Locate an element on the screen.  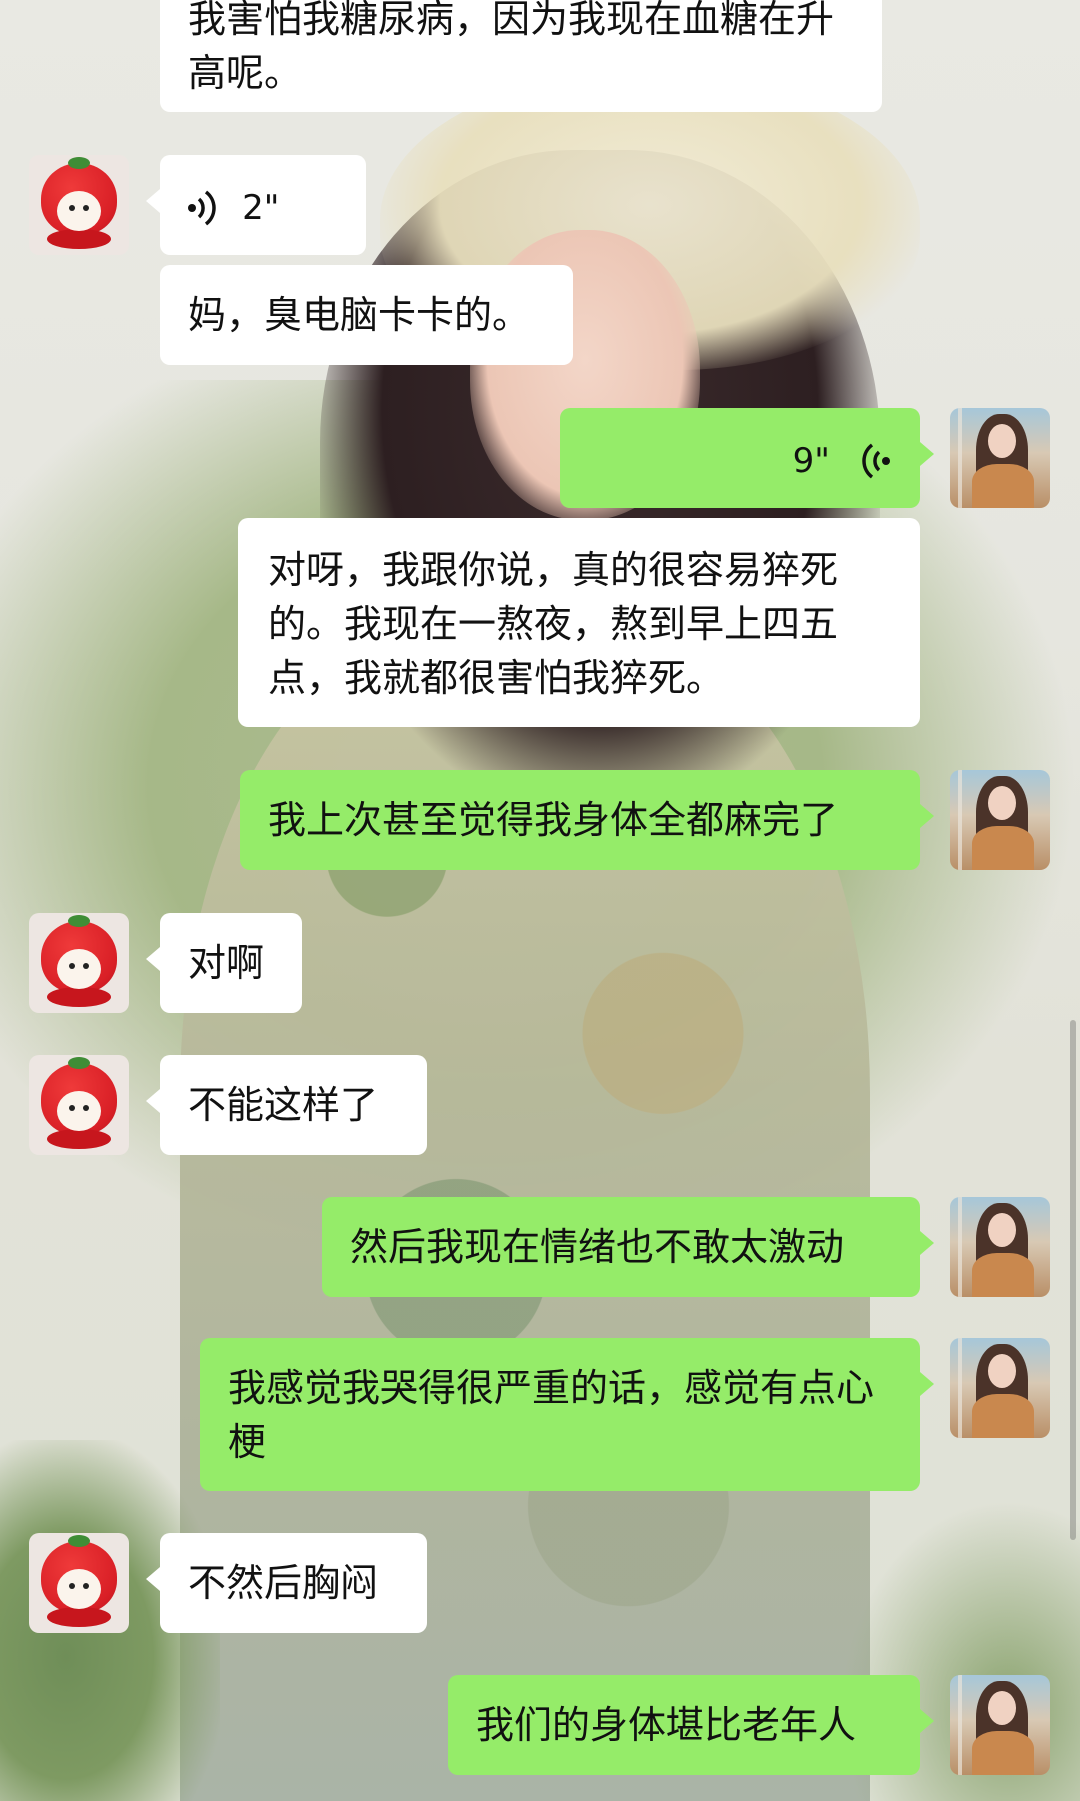
message-bubble-sent: 我感觉我哭得很严重的话，感觉有点心梗 is located at coordinates (567, 1414).